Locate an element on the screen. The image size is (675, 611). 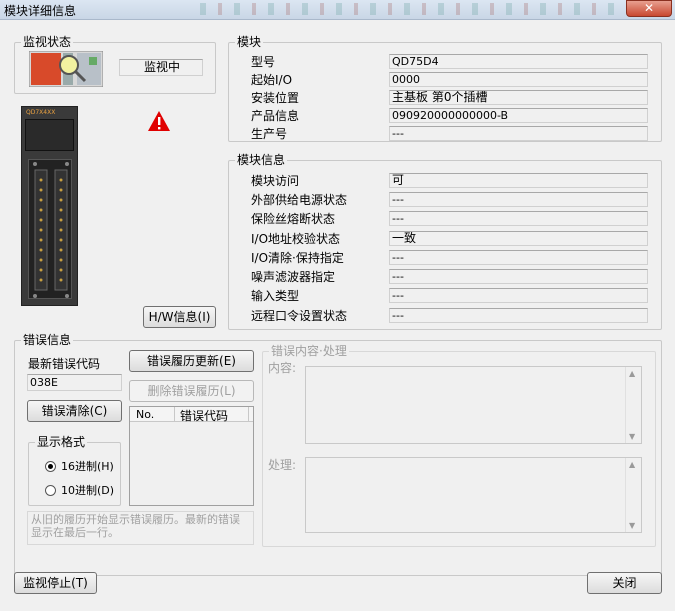
mount-position-value: 主基板 第0个插槽 is located at coordinates (518, 97).